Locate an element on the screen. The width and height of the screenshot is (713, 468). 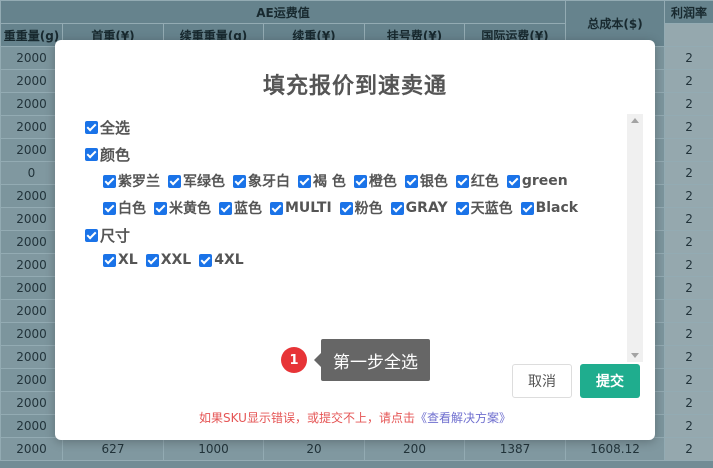
color-options-row-2: 白色 米黄色 蓝色 MULTI 粉色 GRAY 天蓝色 Black is located at coordinates (344, 208).